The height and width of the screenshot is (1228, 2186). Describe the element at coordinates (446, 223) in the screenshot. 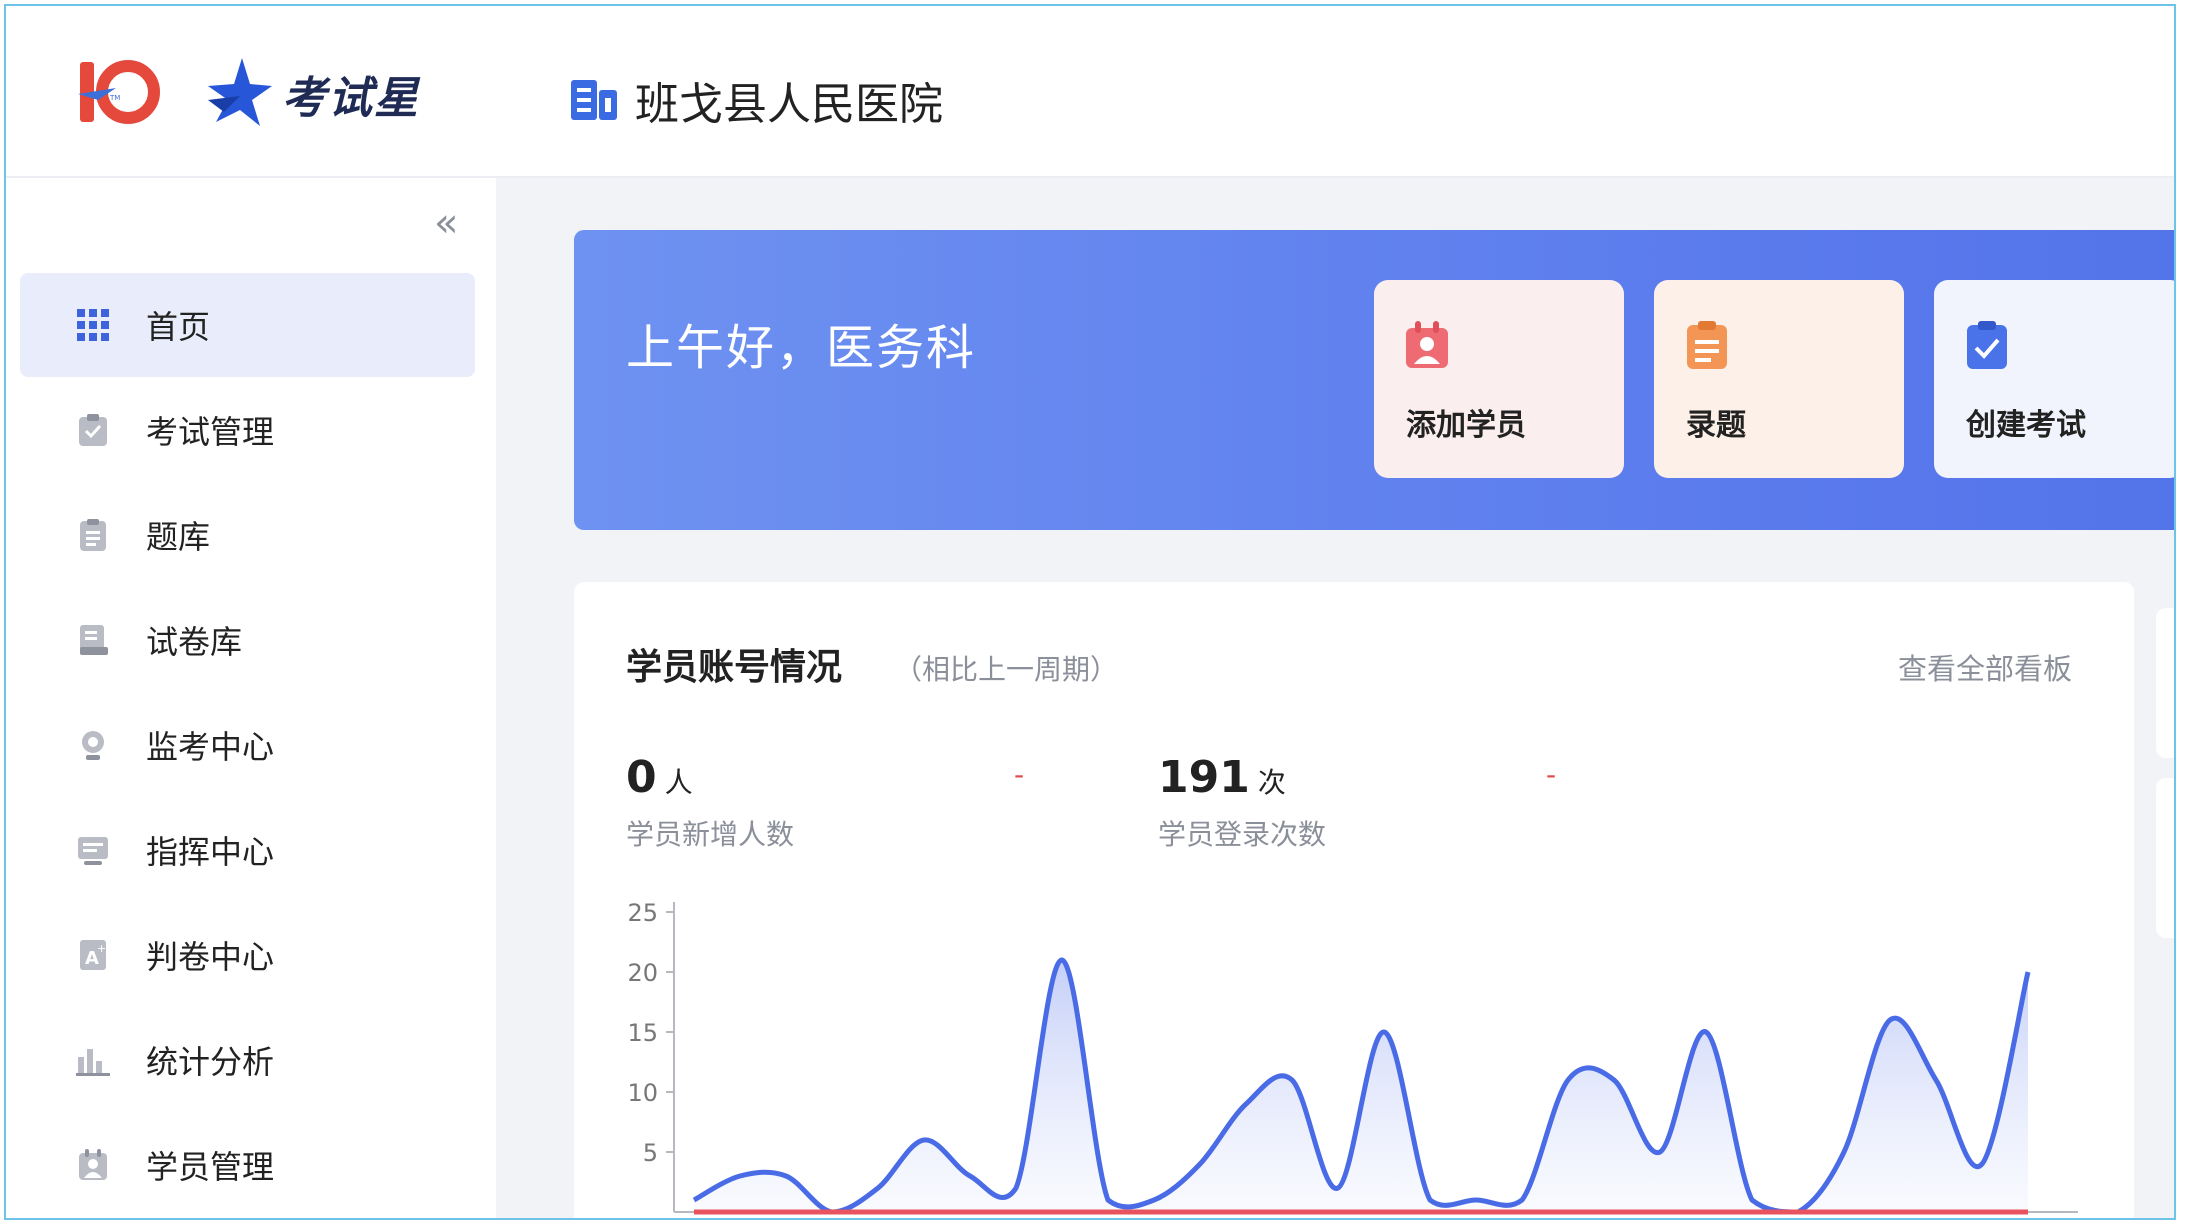

I see `collapse-sidebar-icon: «` at that location.